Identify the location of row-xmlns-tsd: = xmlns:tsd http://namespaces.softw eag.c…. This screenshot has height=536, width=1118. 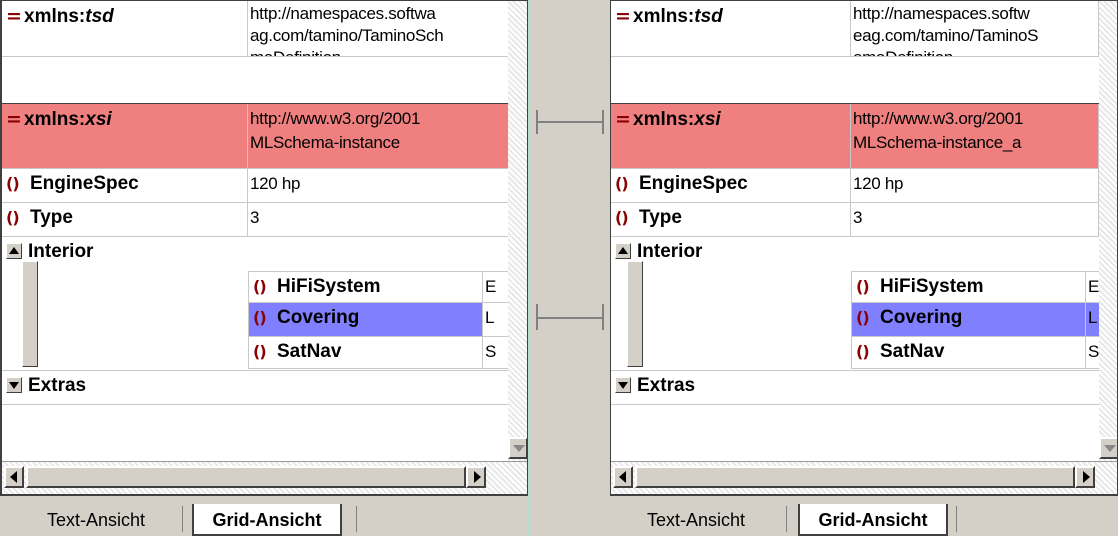
(855, 29).